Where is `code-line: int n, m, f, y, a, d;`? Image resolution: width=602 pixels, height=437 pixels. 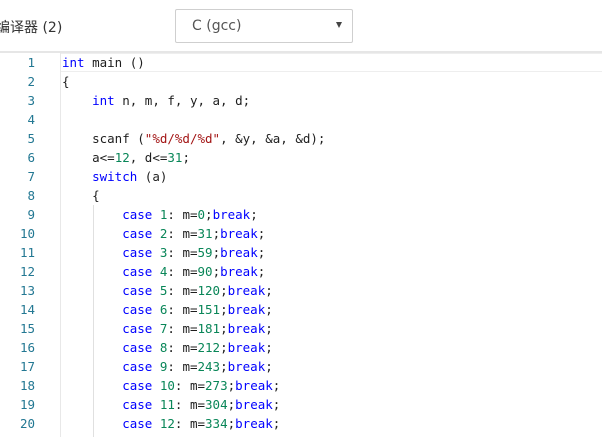
code-line: int n, m, f, y, a, d; is located at coordinates (156, 100).